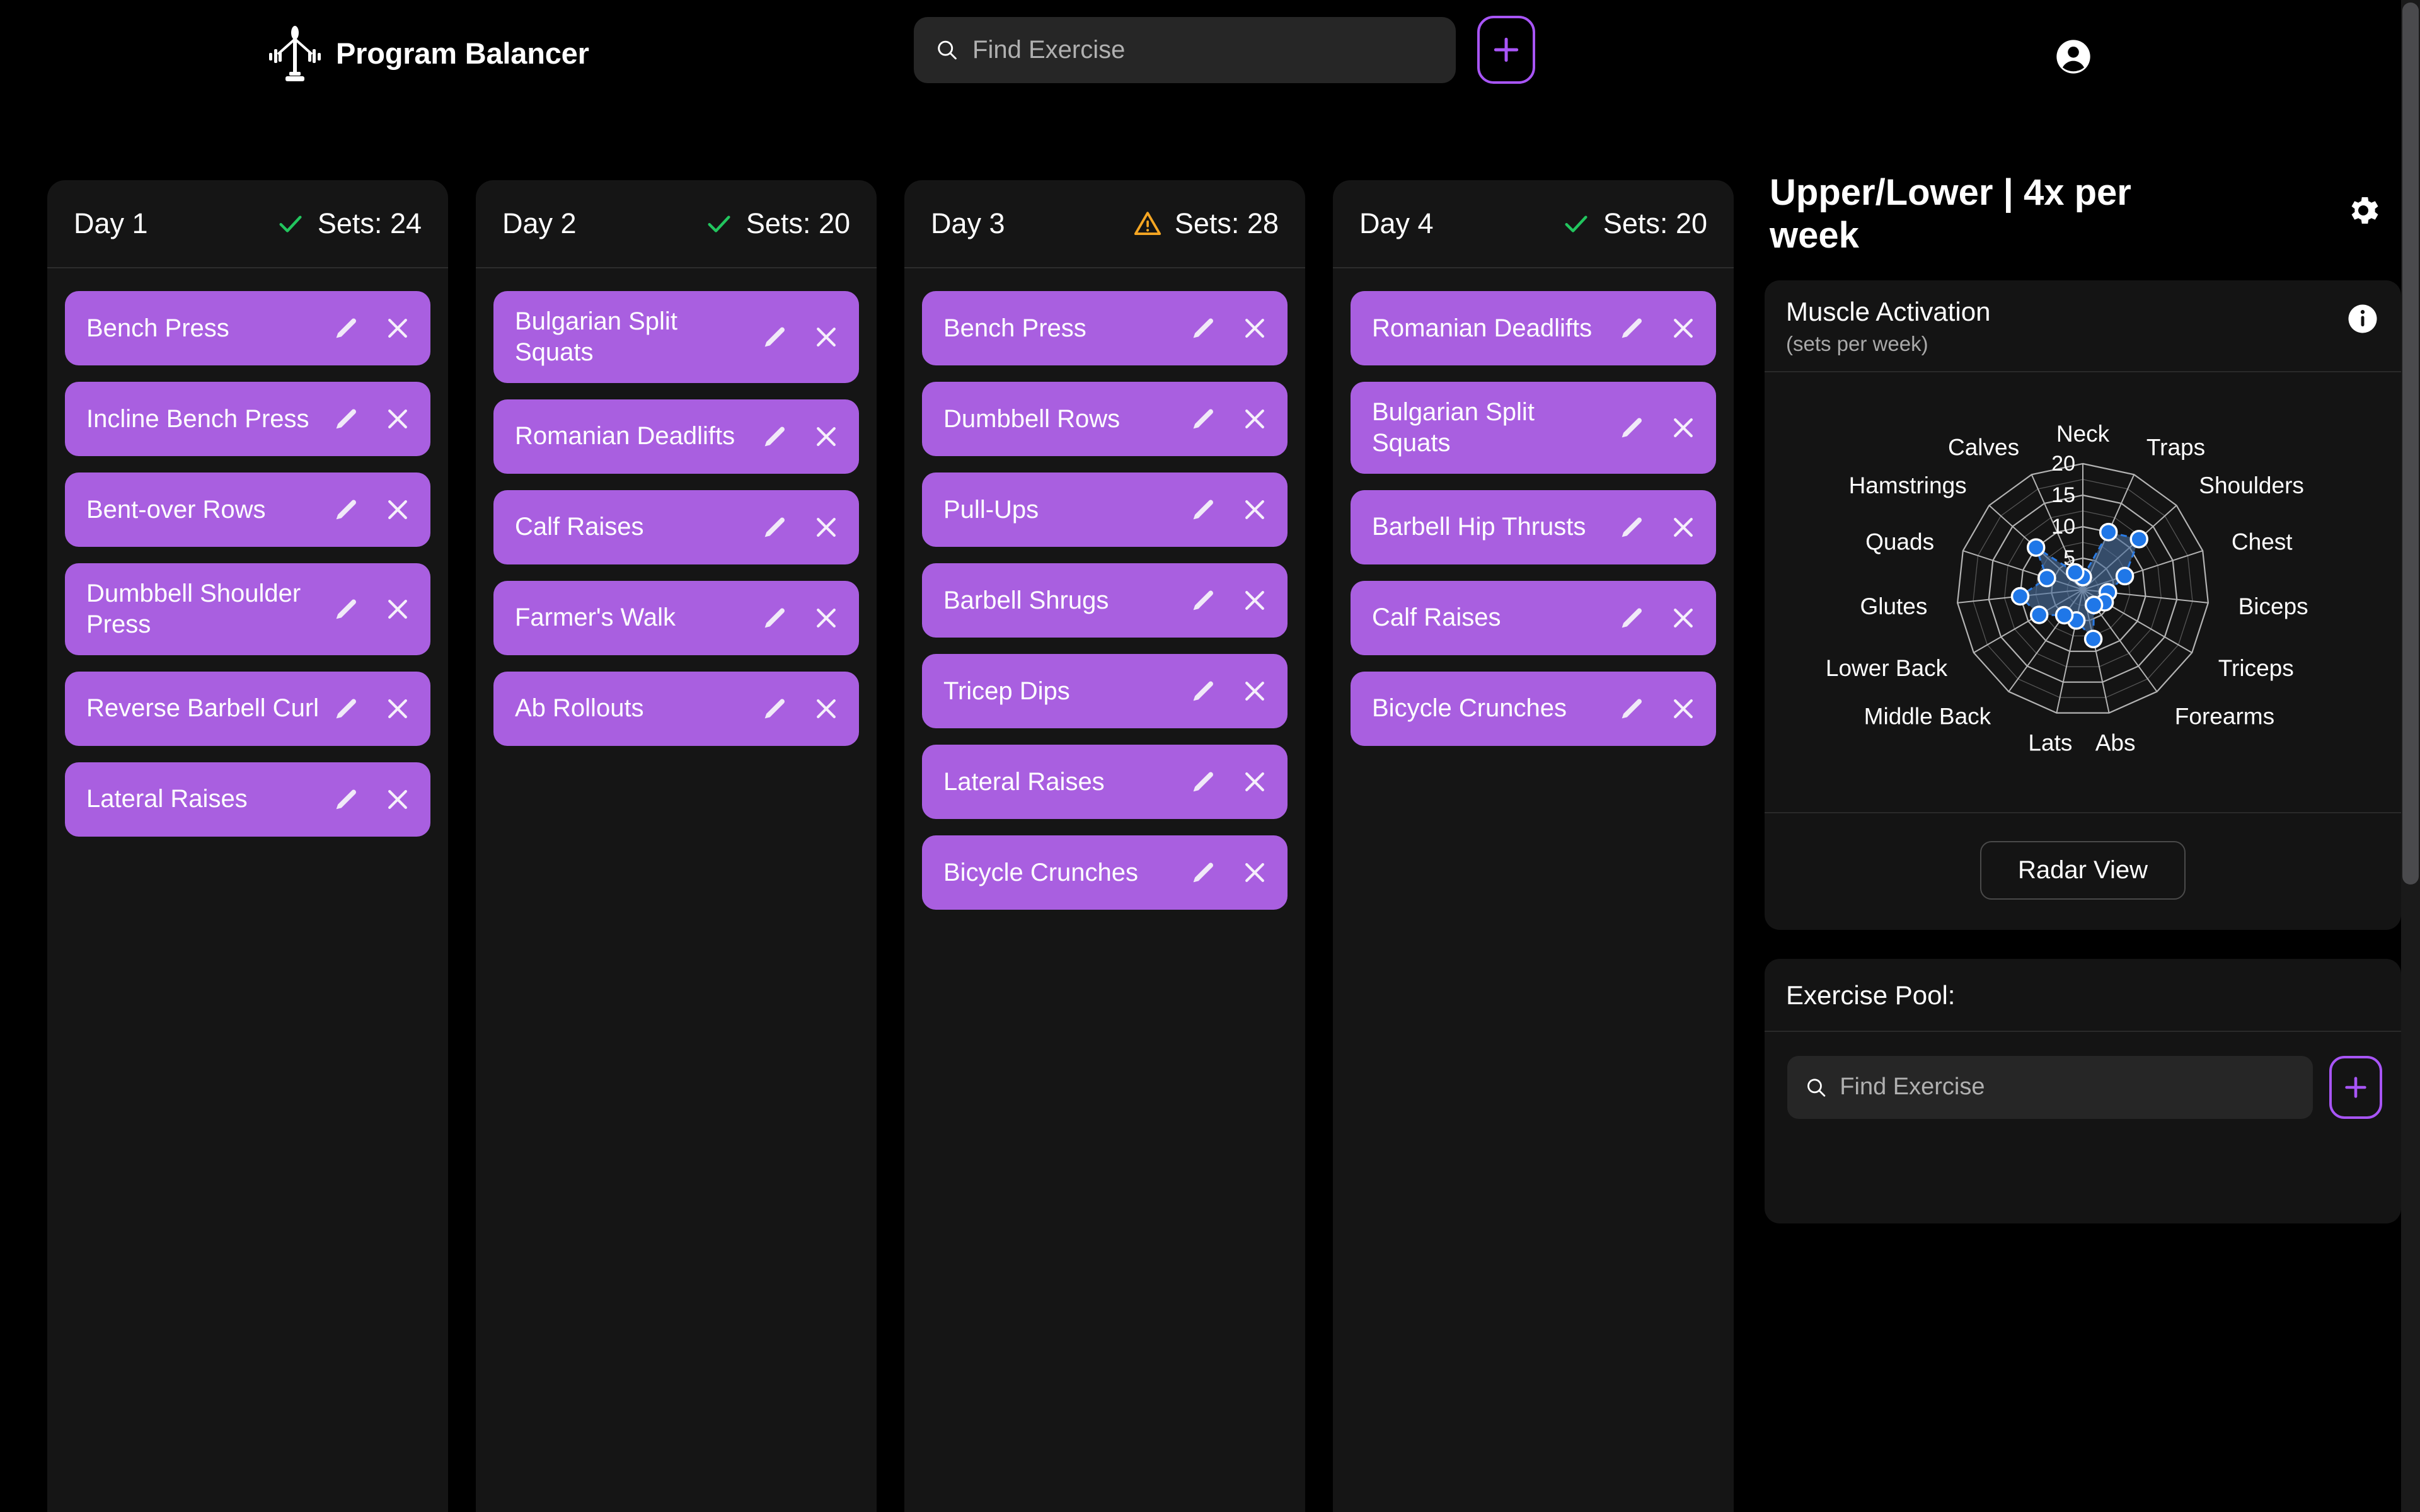  I want to click on pool-search-input, so click(2067, 1087).